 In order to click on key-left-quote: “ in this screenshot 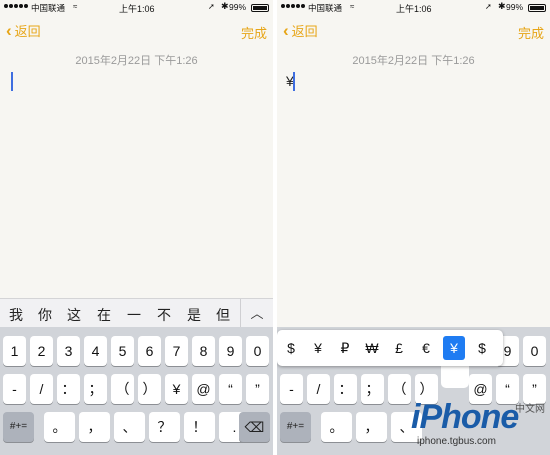, I will do `click(230, 389)`.